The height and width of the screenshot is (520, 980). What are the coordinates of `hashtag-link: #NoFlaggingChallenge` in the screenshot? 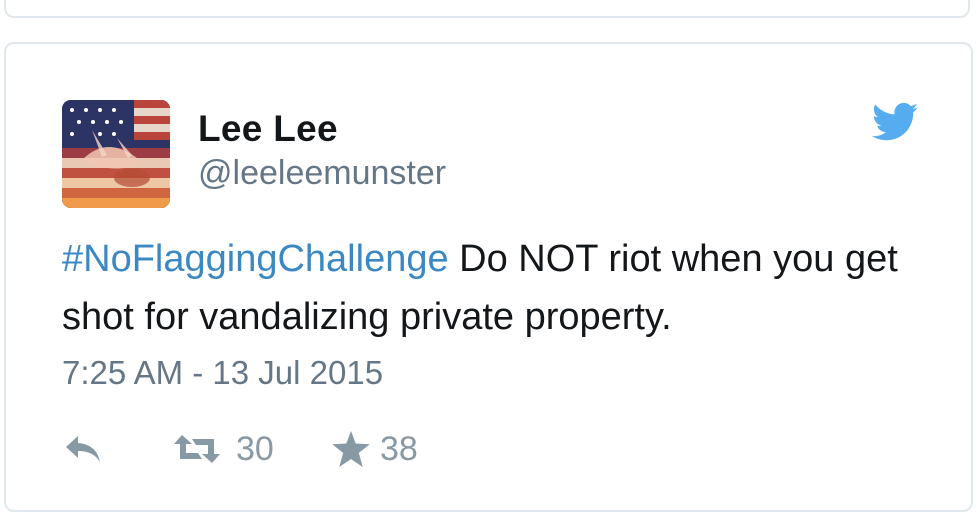 It's located at (255, 259).